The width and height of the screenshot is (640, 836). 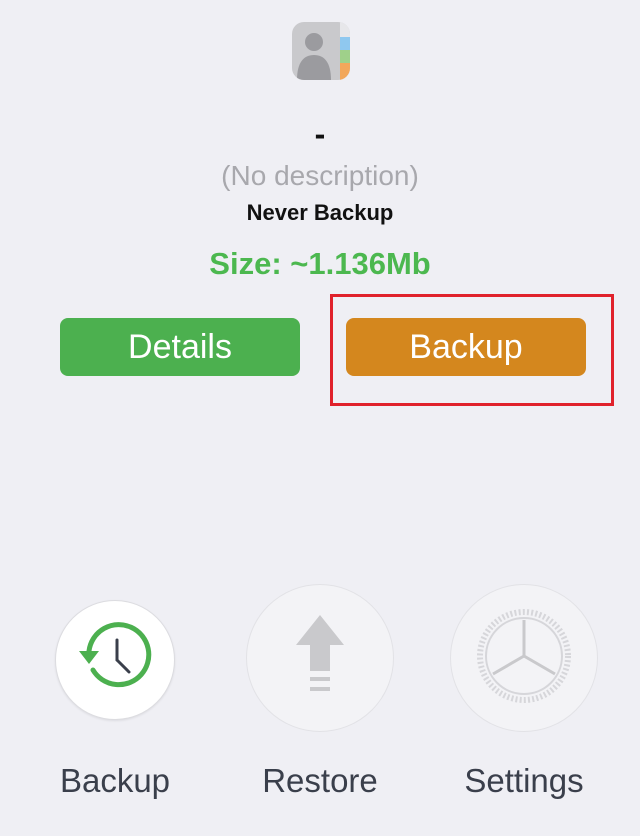 I want to click on tab-restore-circle, so click(x=320, y=658).